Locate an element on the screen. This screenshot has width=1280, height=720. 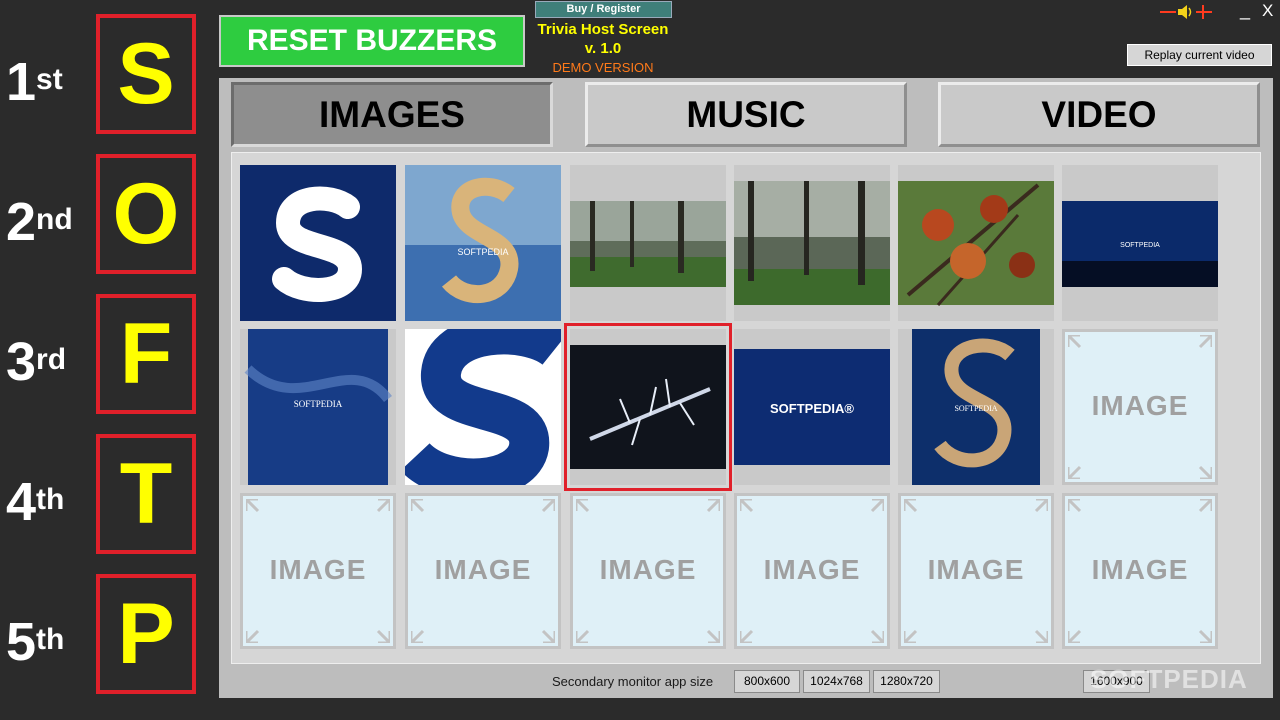
image-thumbnail: SOFTPEDIA® is located at coordinates (812, 407).